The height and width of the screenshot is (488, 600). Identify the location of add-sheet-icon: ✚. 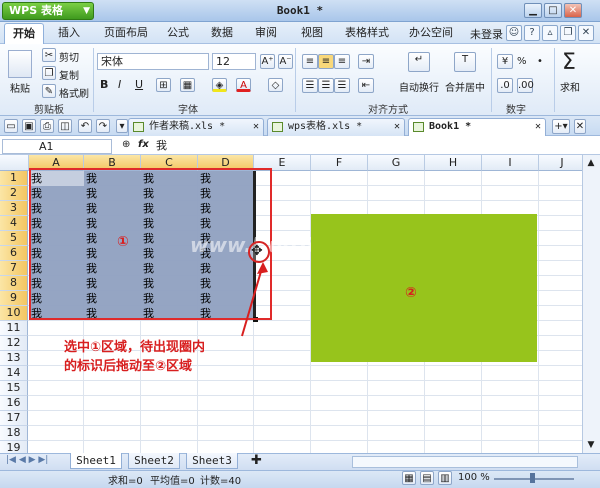
(256, 460).